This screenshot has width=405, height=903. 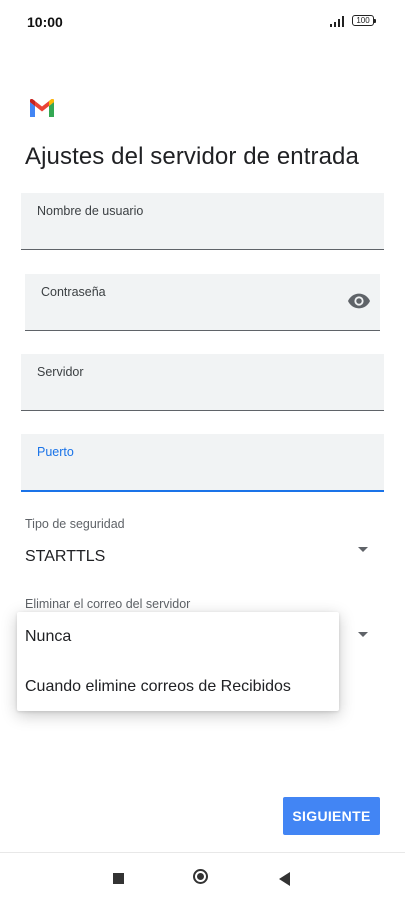 I want to click on navigation-bar, so click(x=202, y=877).